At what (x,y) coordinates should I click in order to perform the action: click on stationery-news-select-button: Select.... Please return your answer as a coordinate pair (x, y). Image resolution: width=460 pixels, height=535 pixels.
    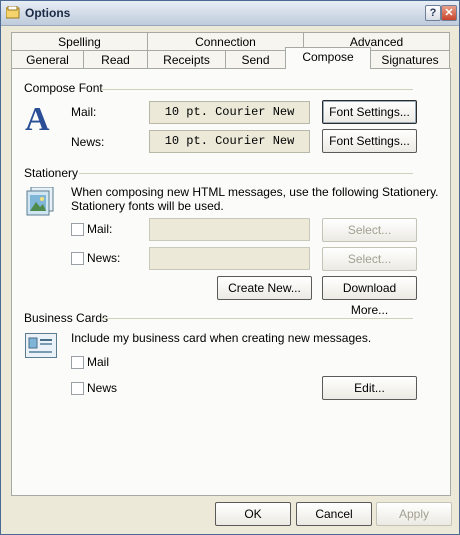
    Looking at the image, I should click on (369, 259).